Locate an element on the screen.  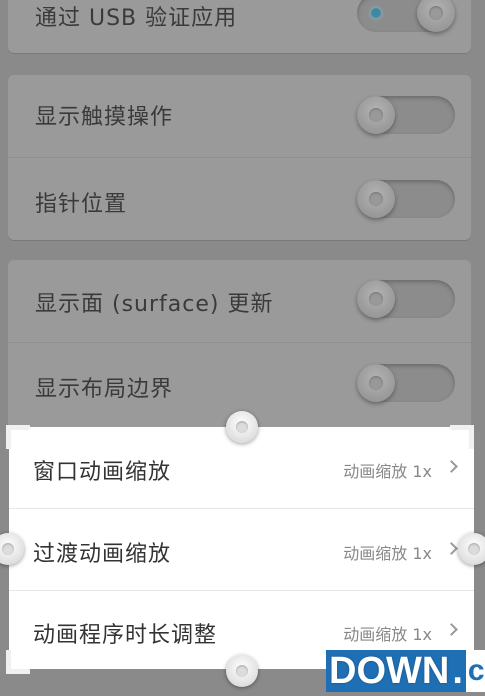
setting-label: 显示触摸操作 is located at coordinates (104, 117).